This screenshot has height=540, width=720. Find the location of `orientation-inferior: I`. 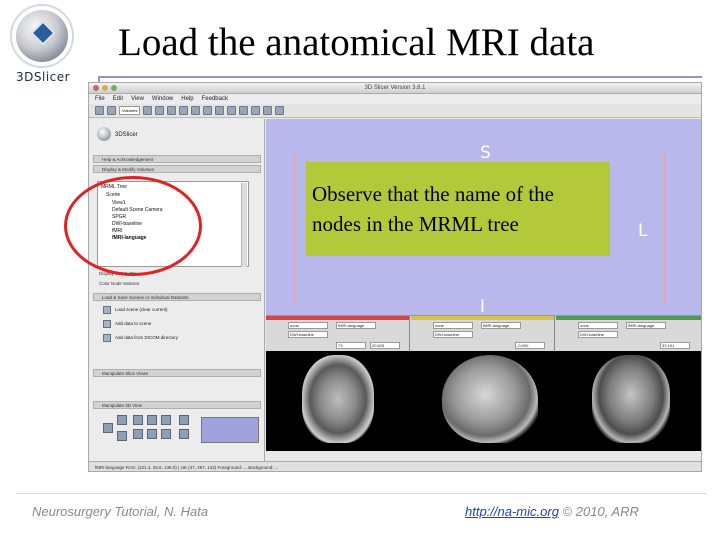

orientation-inferior: I is located at coordinates (483, 307).